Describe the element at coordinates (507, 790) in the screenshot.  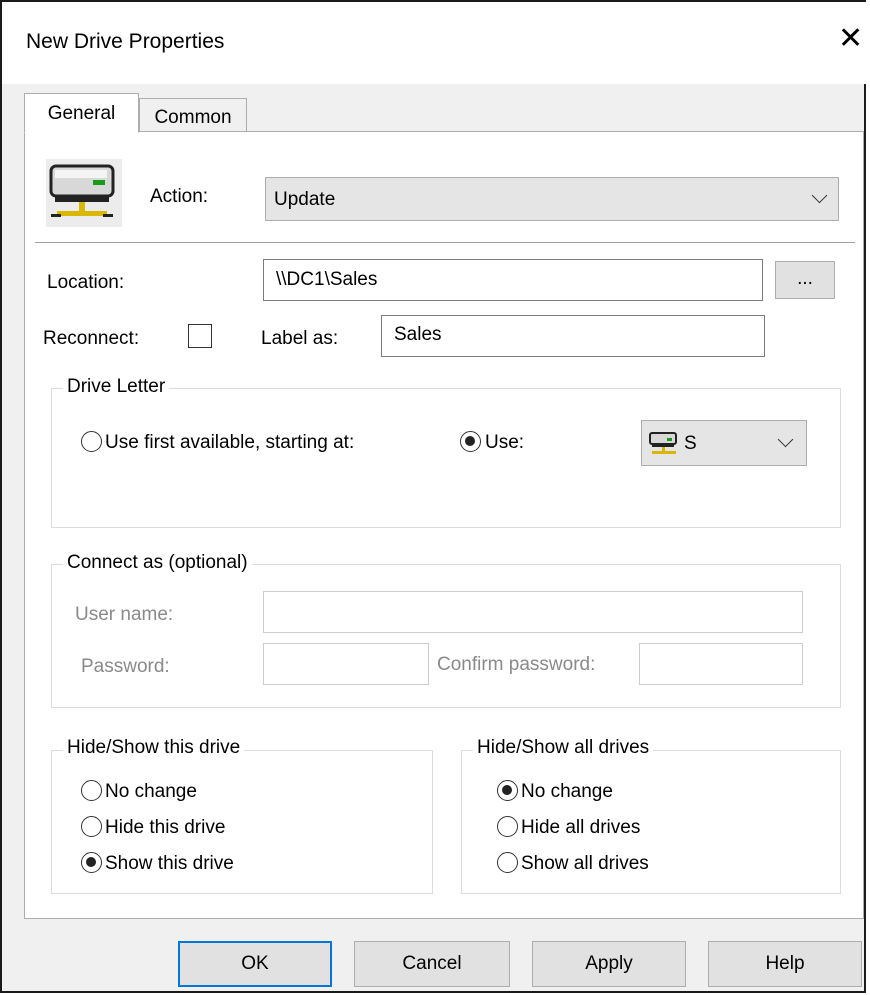
I see `all-no-change-radio` at that location.